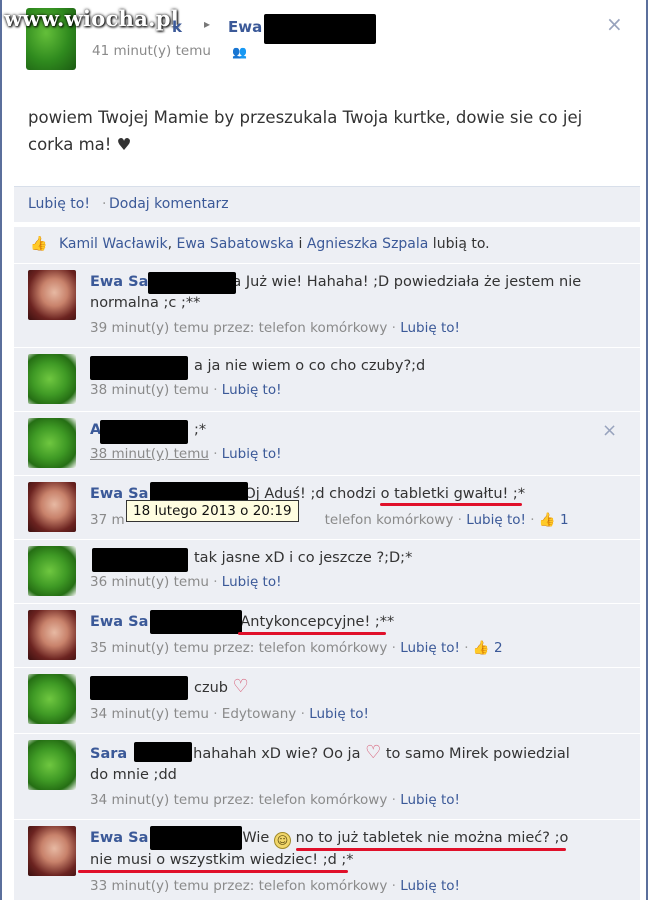 The image size is (648, 900). I want to click on site-watermark: www.wiocha.pl, so click(92, 18).